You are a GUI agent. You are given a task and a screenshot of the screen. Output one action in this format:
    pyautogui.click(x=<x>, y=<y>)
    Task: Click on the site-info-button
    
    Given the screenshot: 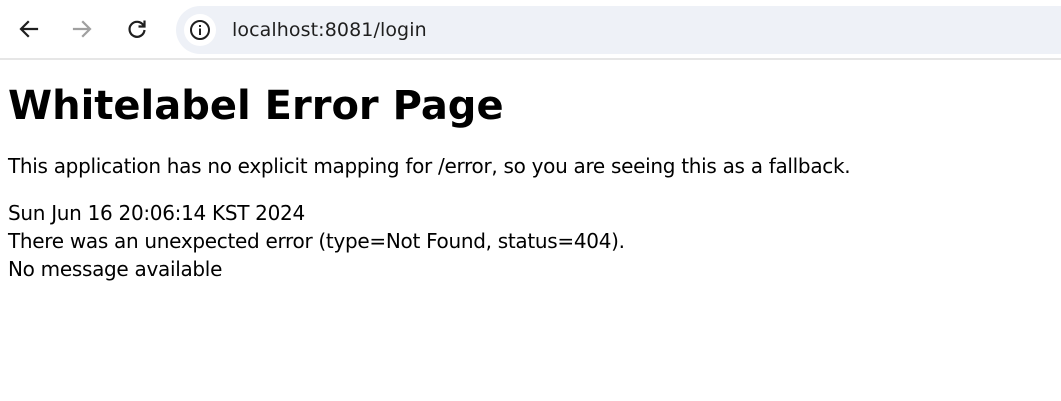 What is the action you would take?
    pyautogui.click(x=200, y=30)
    